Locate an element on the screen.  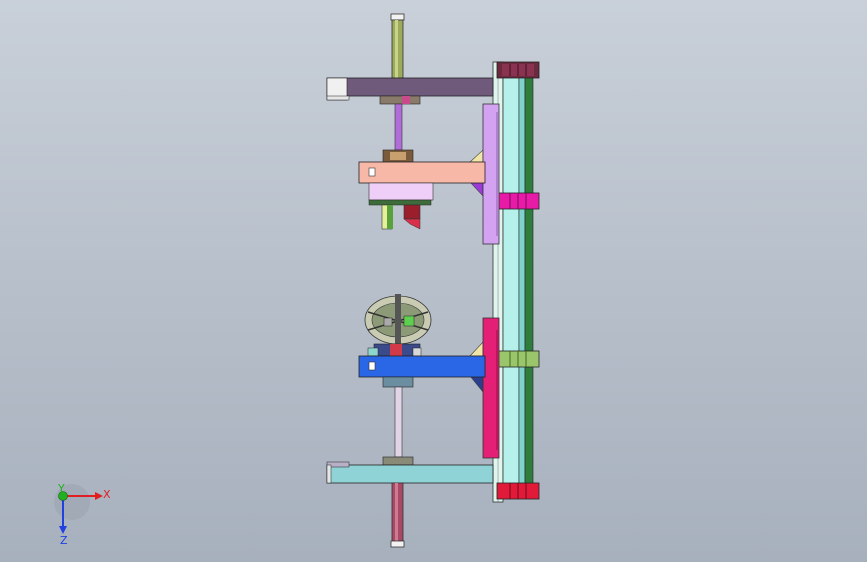
lower-slide-plate is located at coordinates (484, 388).